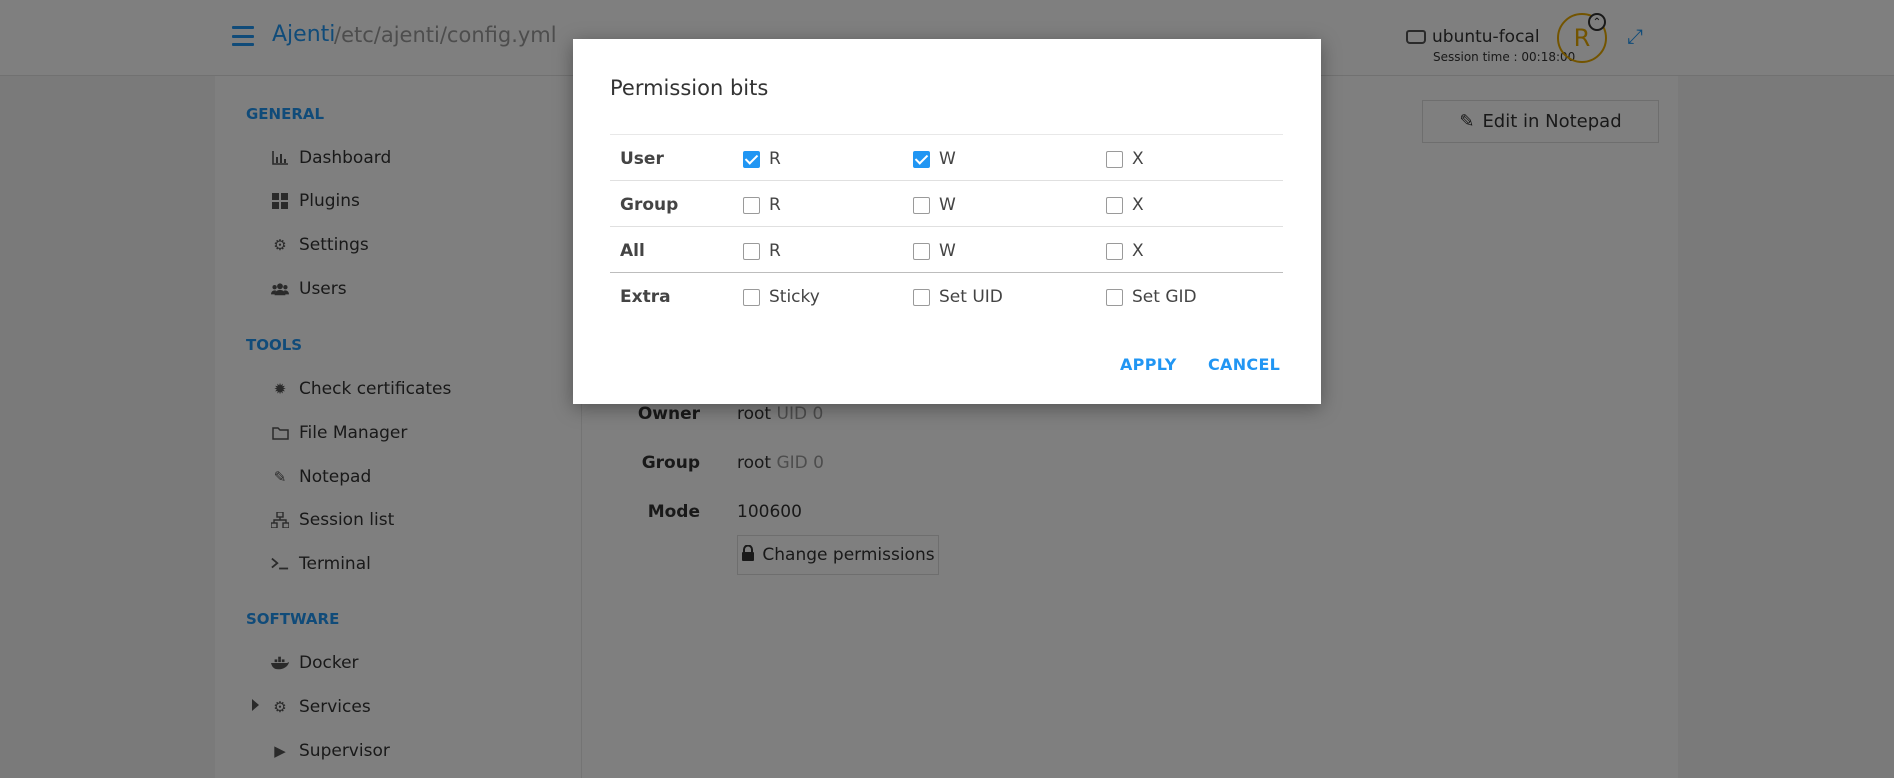 Image resolution: width=1894 pixels, height=778 pixels. What do you see at coordinates (762, 205) in the screenshot?
I see `group-read-checkbox: R` at bounding box center [762, 205].